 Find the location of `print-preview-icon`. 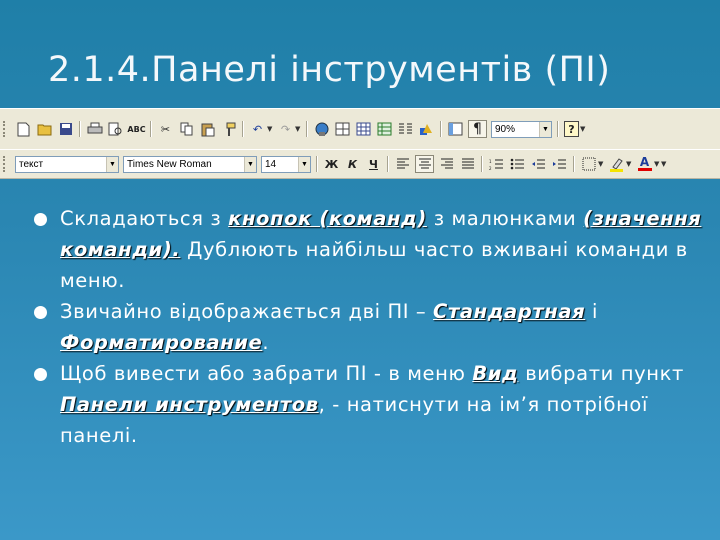

print-preview-icon is located at coordinates (115, 129).